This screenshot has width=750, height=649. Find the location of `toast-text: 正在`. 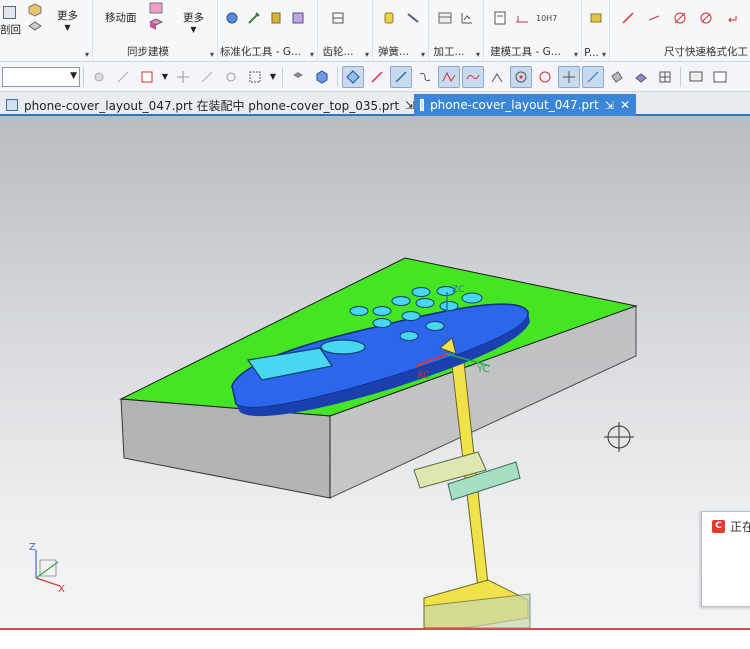

toast-text: 正在 is located at coordinates (740, 527).